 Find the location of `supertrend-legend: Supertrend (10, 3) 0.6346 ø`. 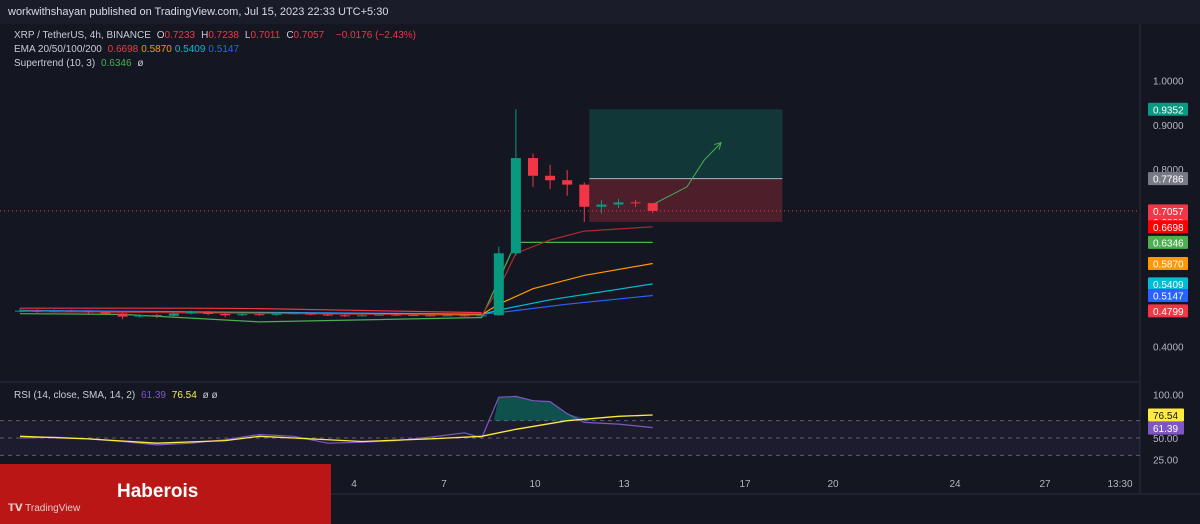

supertrend-legend: Supertrend (10, 3) 0.6346 ø is located at coordinates (80, 63).